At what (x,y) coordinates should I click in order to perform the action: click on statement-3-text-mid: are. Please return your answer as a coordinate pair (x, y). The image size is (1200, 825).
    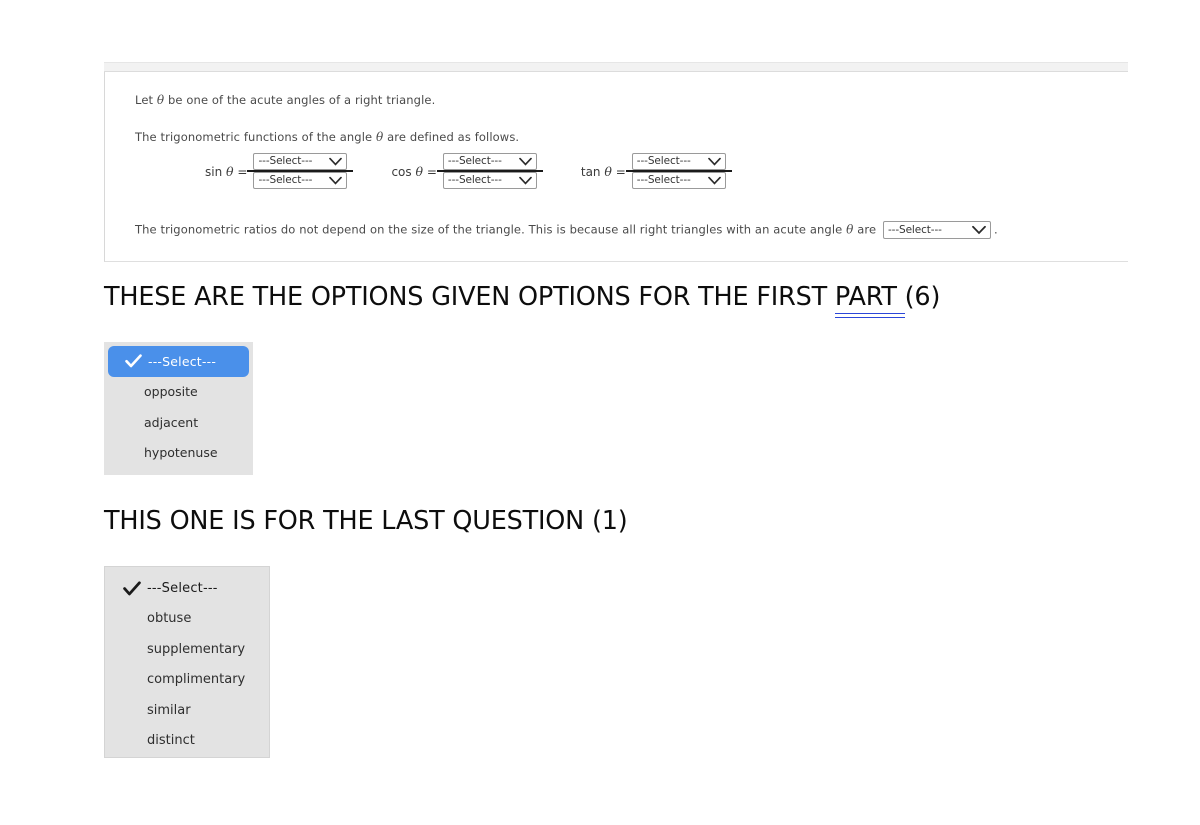
    Looking at the image, I should click on (866, 229).